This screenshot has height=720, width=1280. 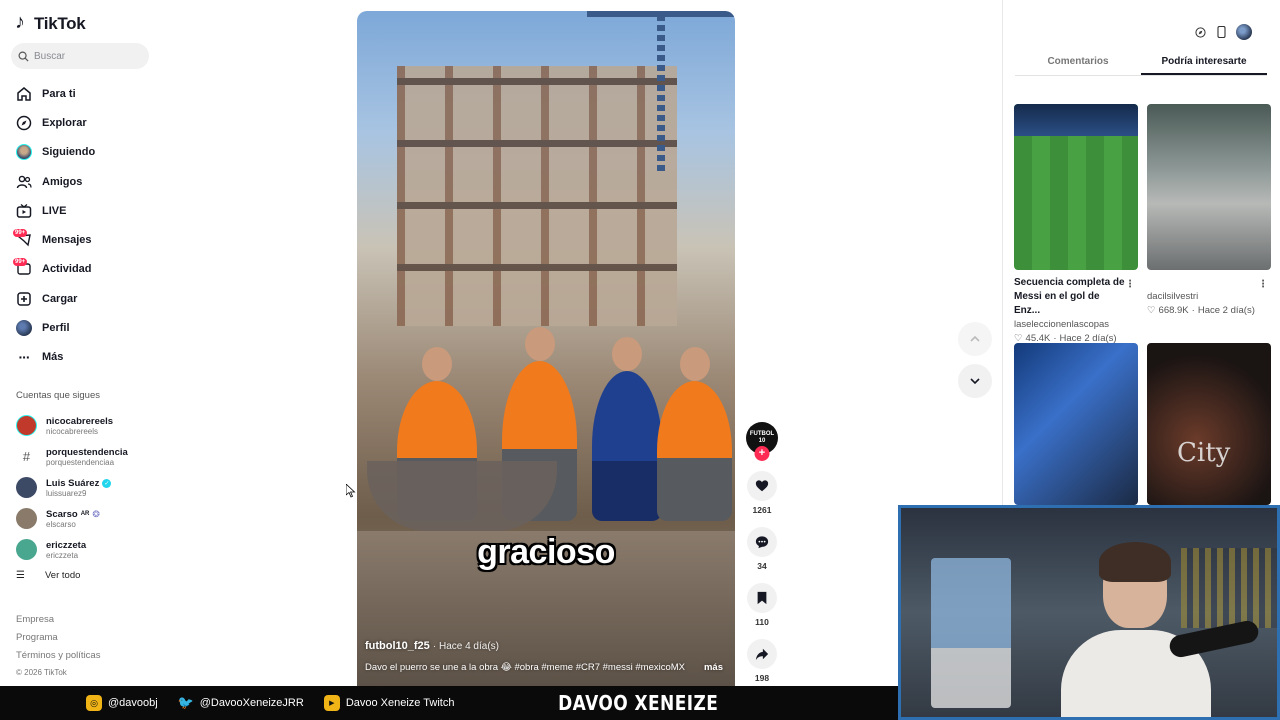 I want to click on tab-podria-interesarte: Podría interesarte, so click(x=1204, y=62).